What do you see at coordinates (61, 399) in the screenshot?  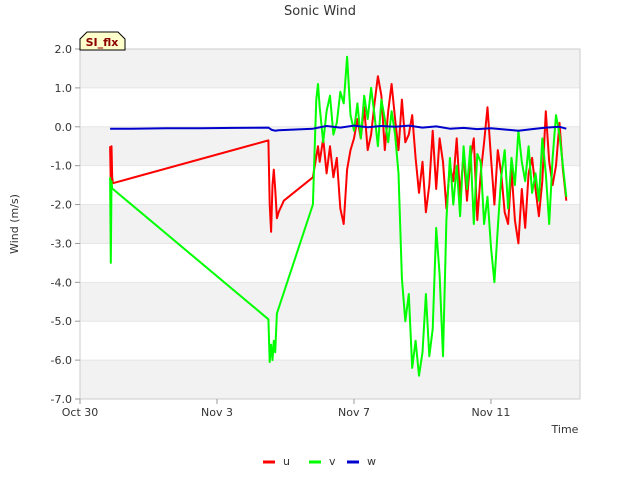 I see `y-tick-label: -7.0` at bounding box center [61, 399].